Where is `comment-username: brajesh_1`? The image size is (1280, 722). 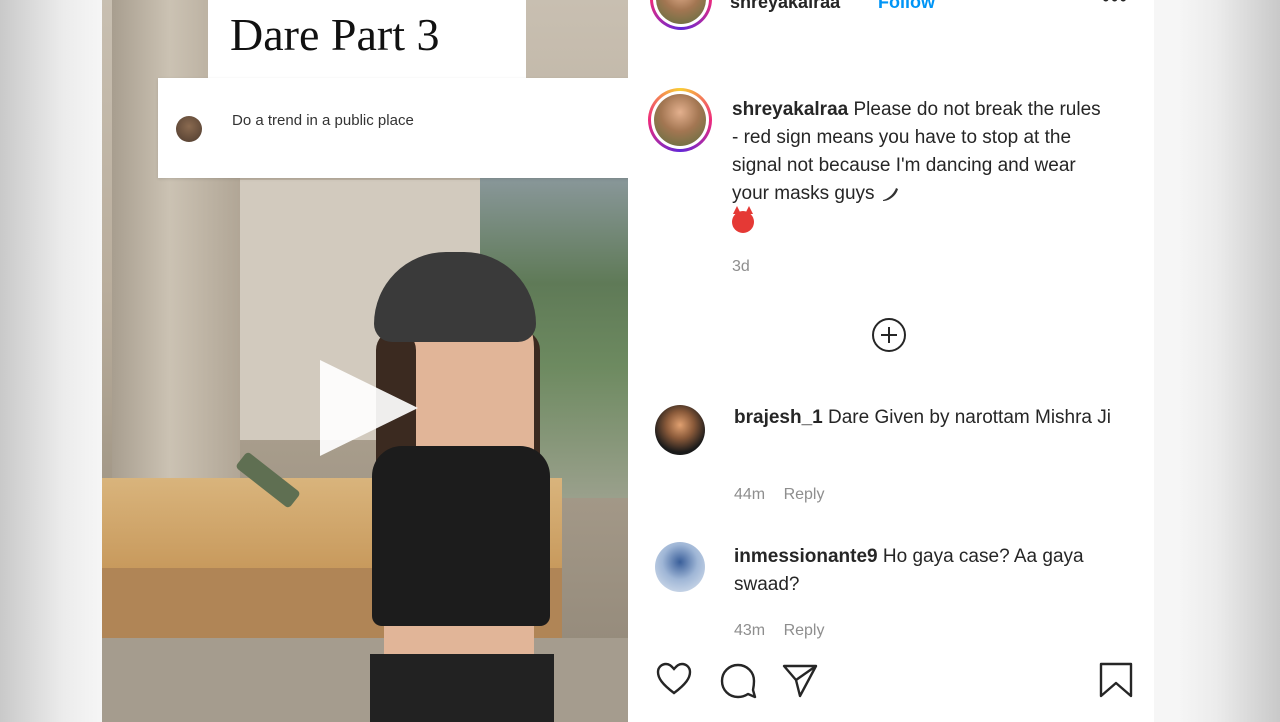 comment-username: brajesh_1 is located at coordinates (778, 417).